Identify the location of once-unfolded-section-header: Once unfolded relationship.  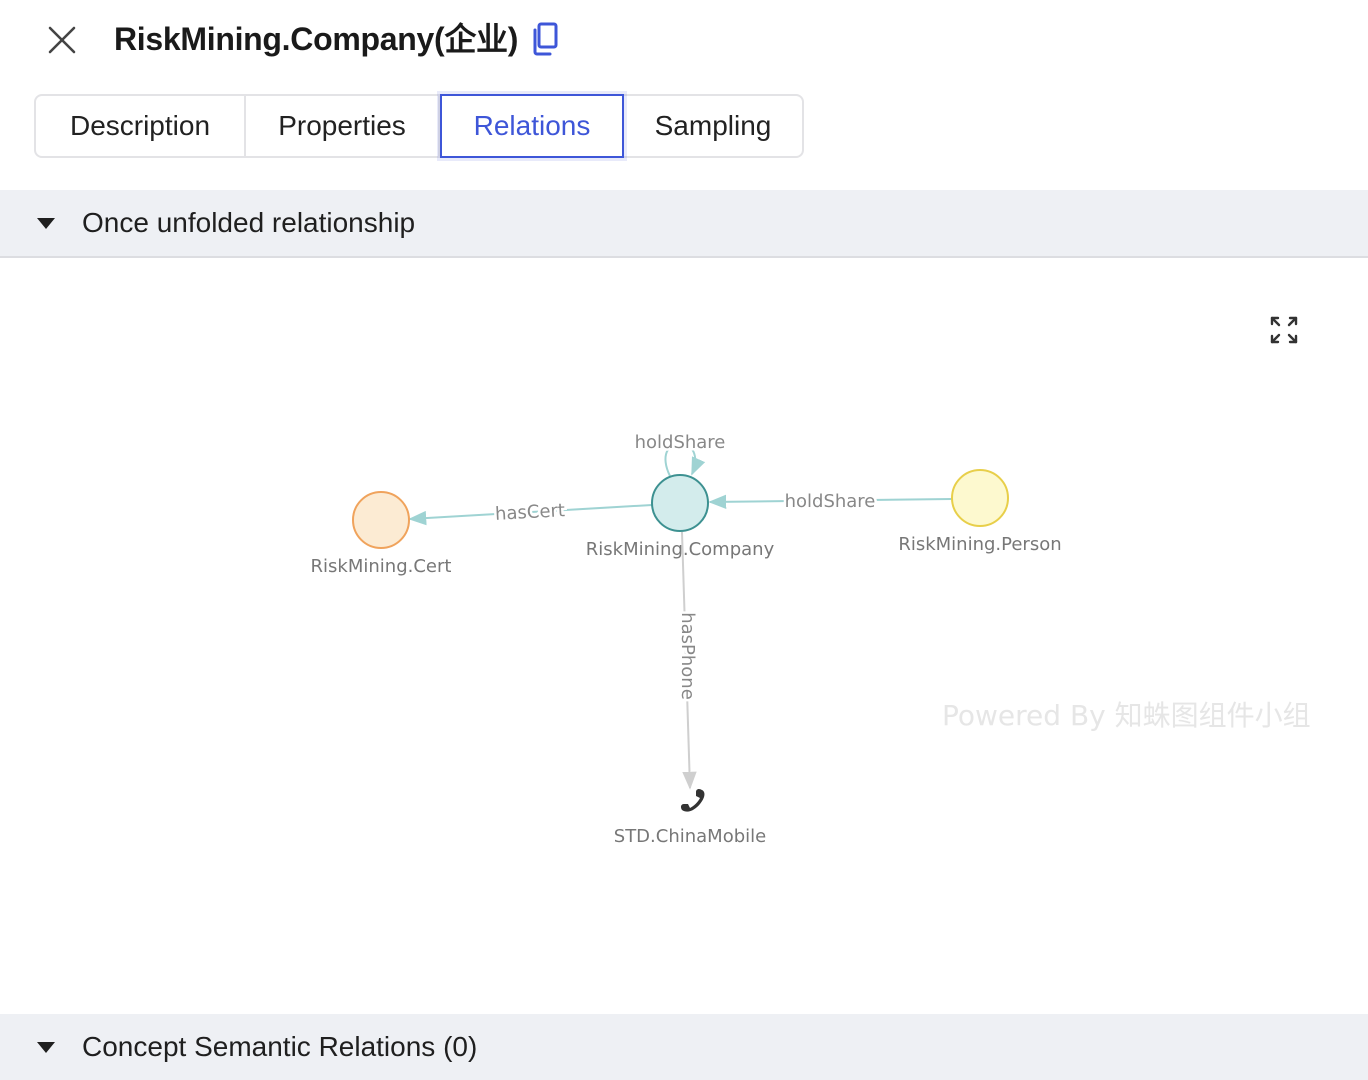
(684, 224).